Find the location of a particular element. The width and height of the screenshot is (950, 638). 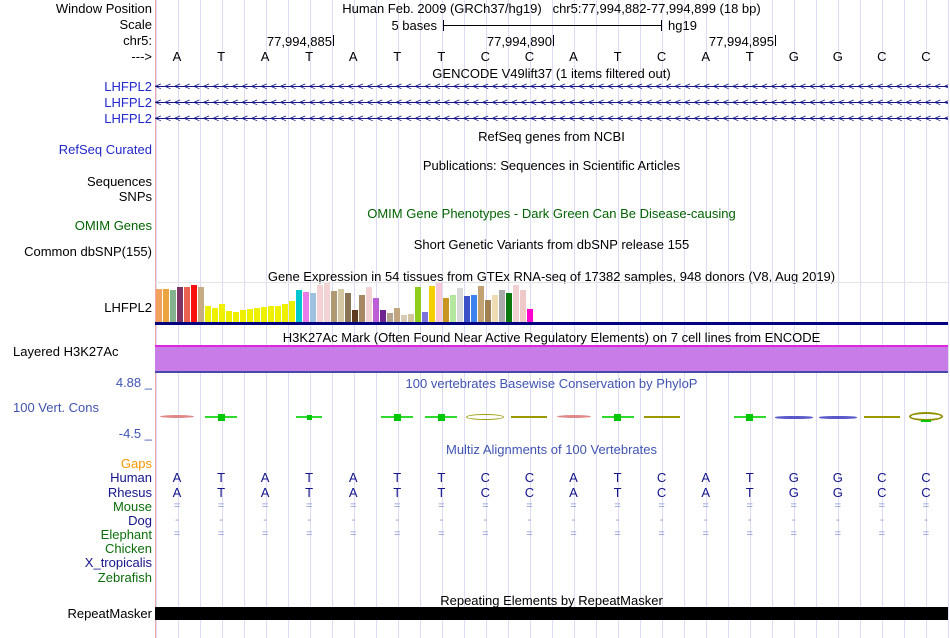

repeatmasker-element-bar is located at coordinates (551, 613).